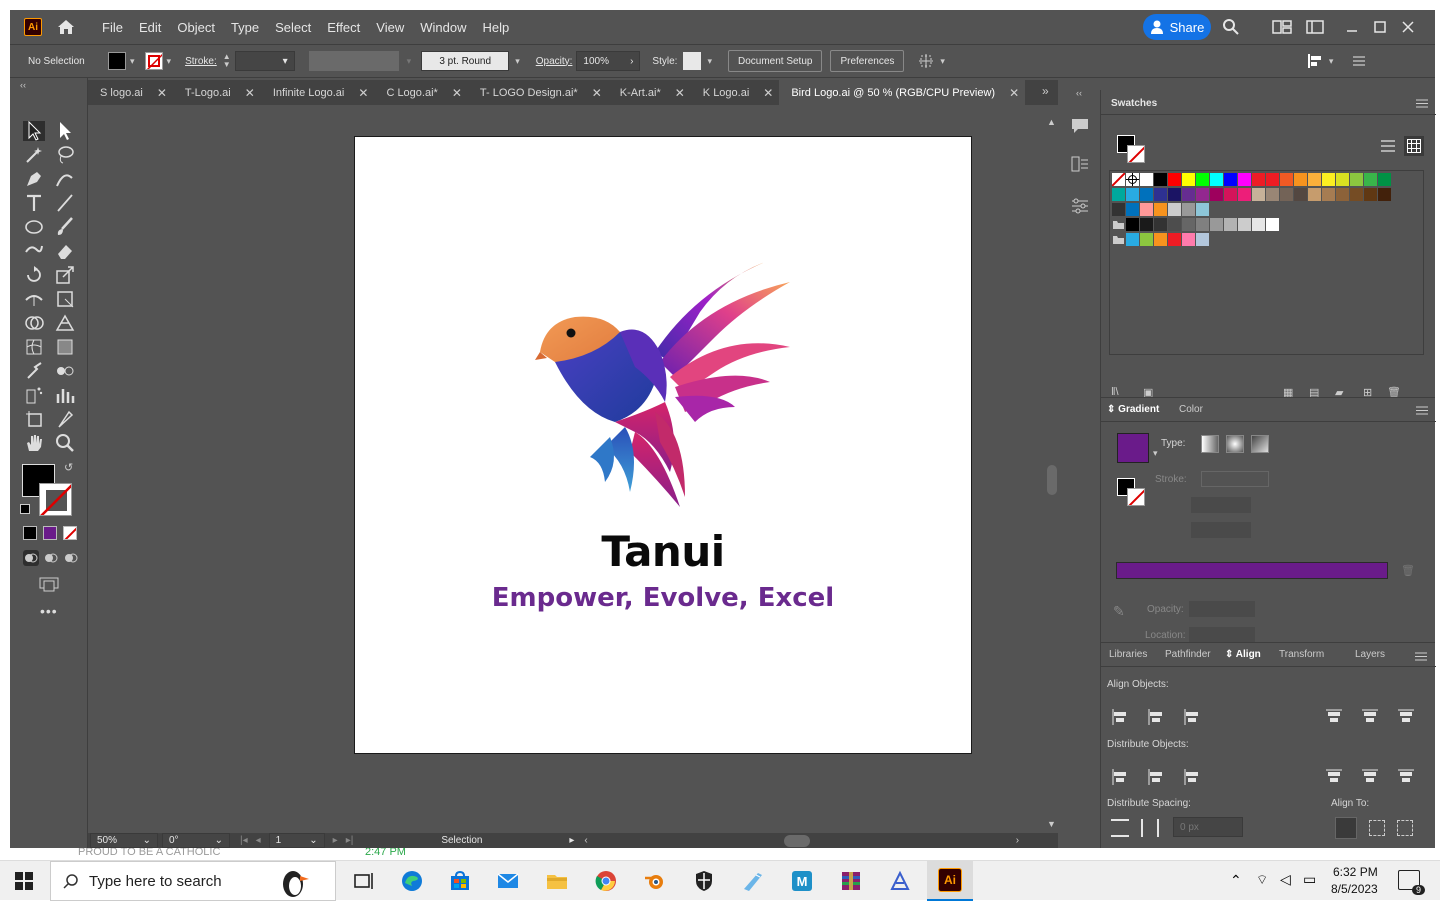 The height and width of the screenshot is (901, 1440). Describe the element at coordinates (1080, 206) in the screenshot. I see `adjustments-icon` at that location.